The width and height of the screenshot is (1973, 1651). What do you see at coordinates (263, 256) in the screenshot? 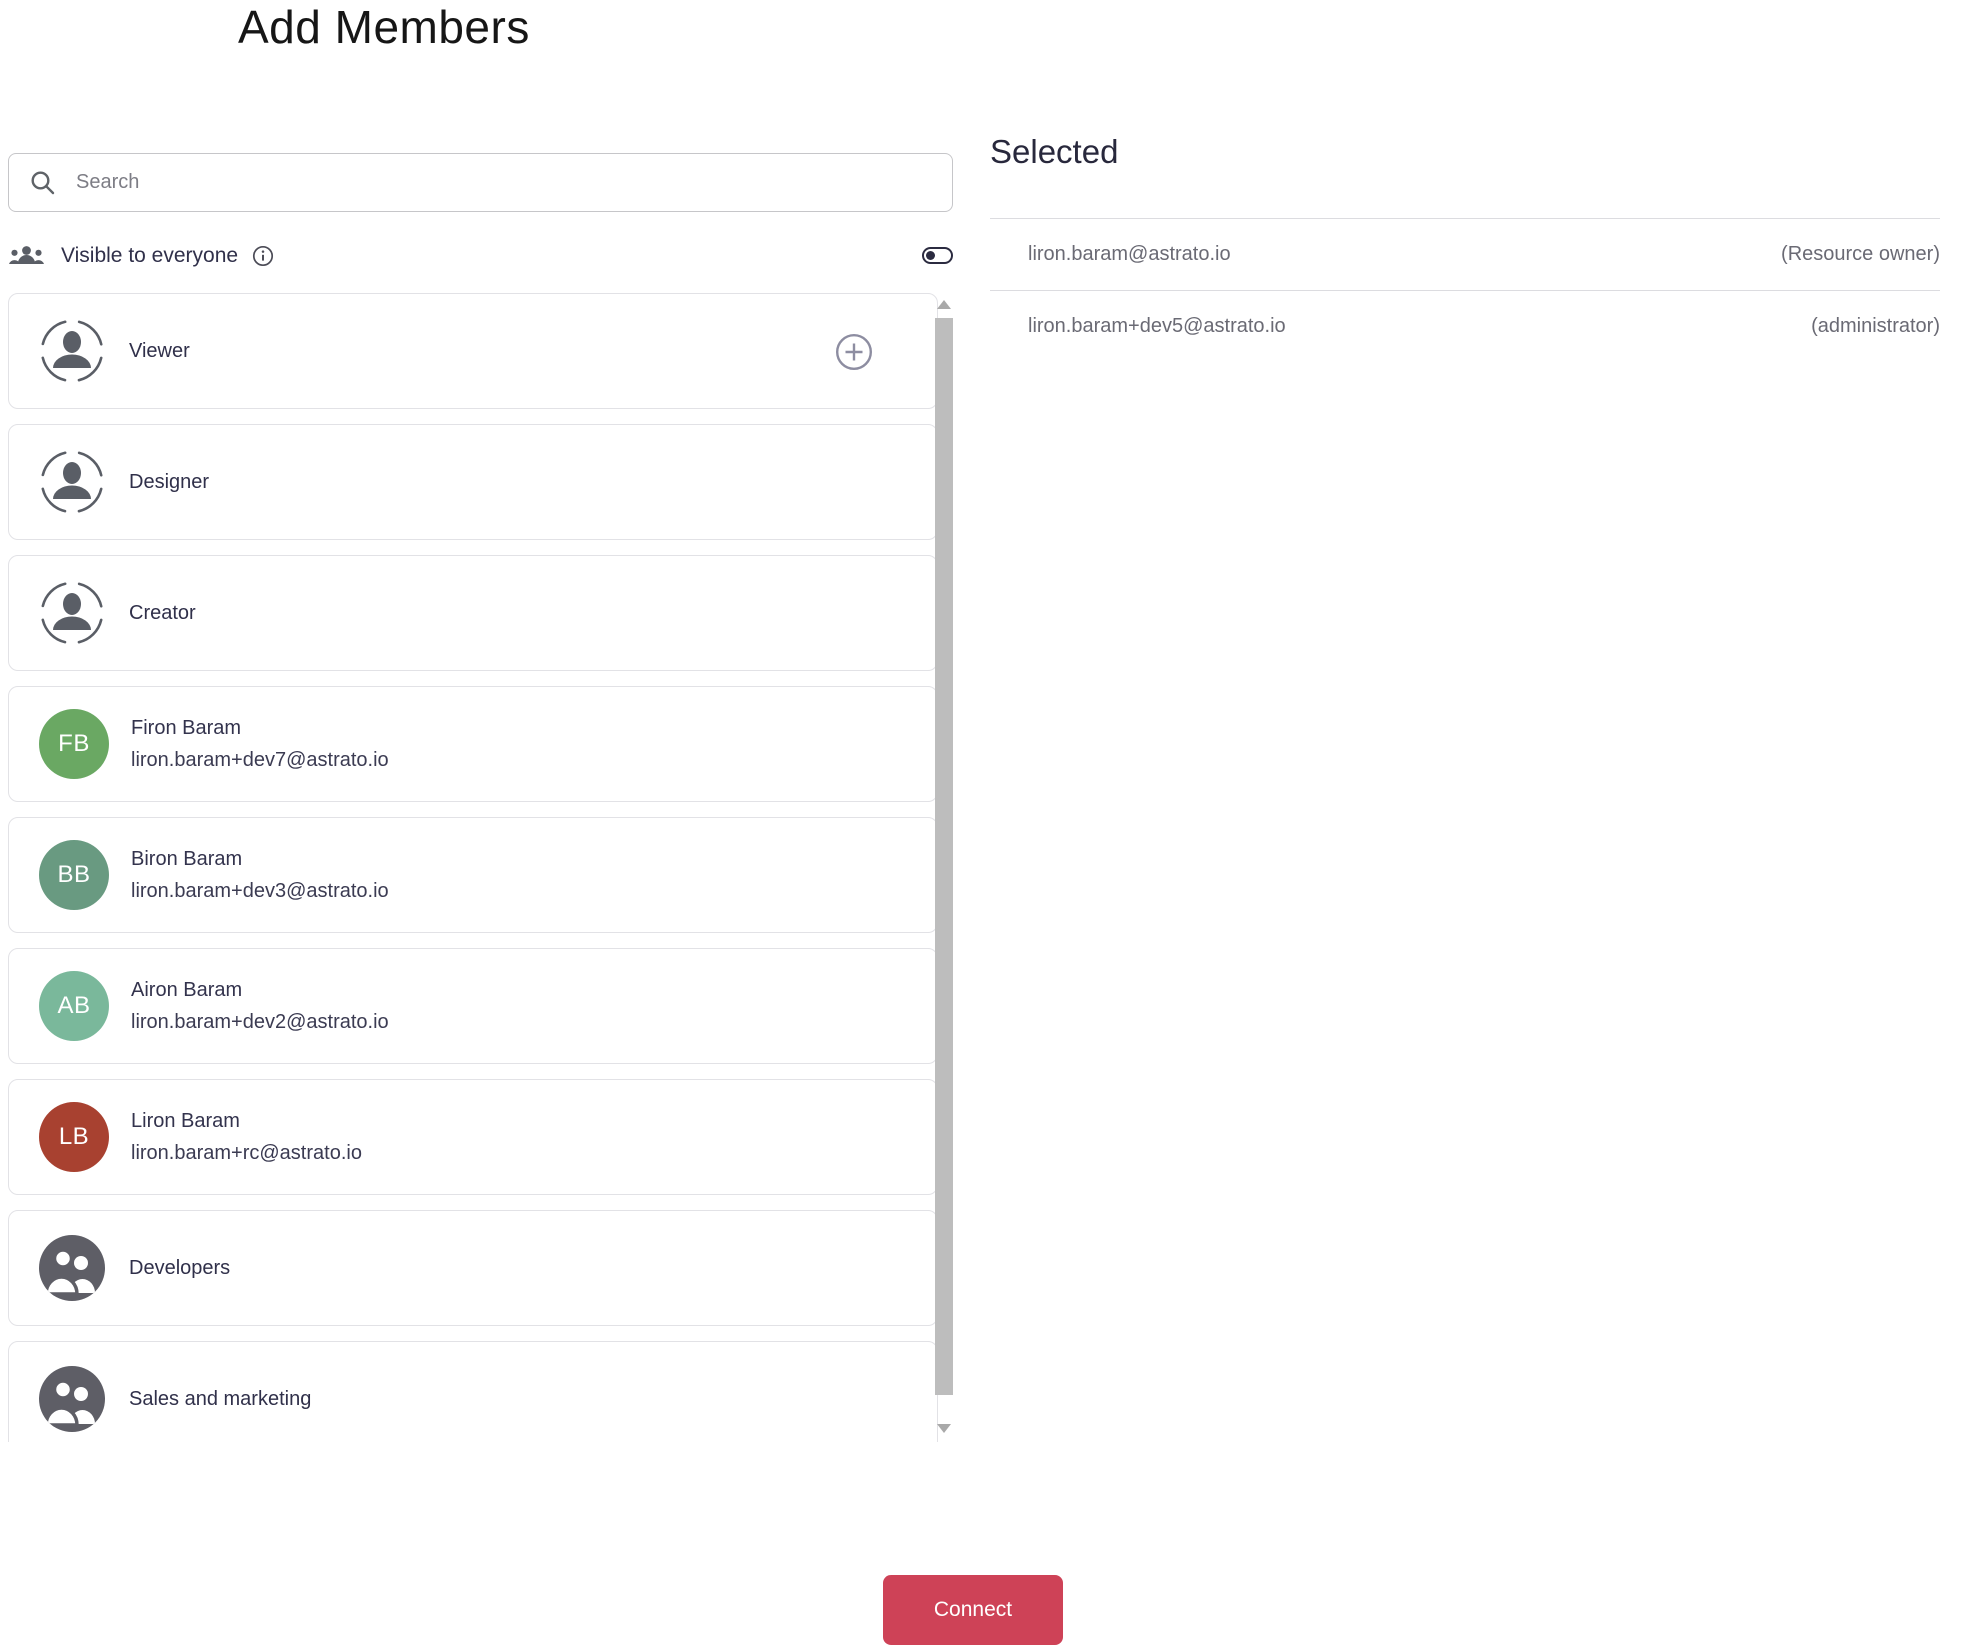
I see `info-icon` at bounding box center [263, 256].